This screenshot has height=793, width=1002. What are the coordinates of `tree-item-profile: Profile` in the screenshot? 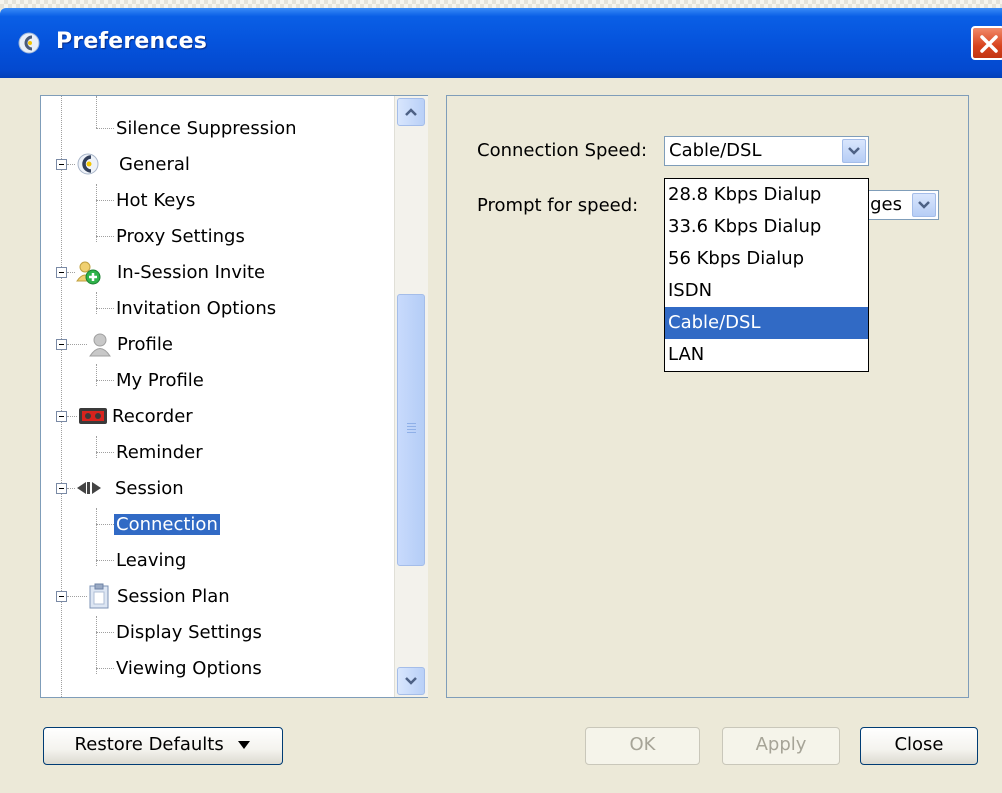 It's located at (145, 345).